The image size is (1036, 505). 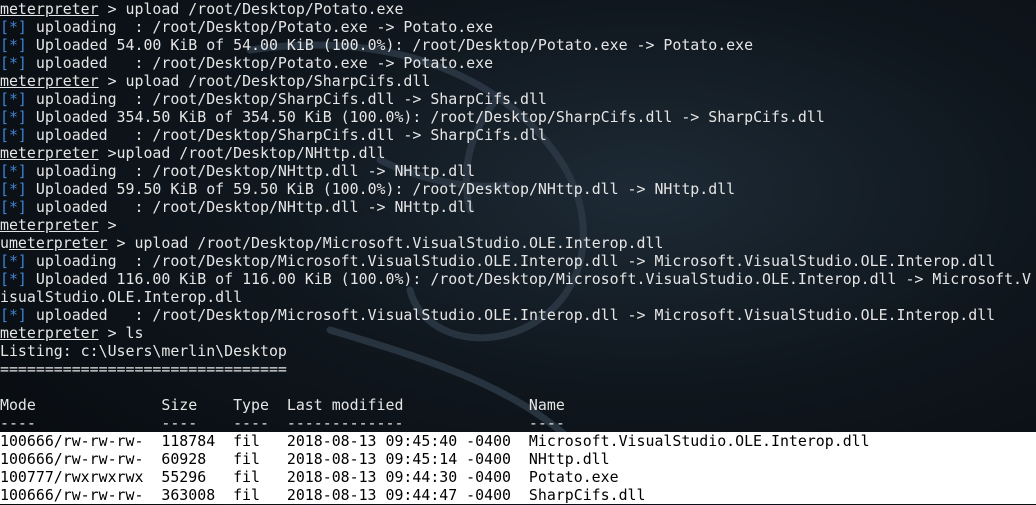 I want to click on line-text: ================================, so click(x=143, y=369).